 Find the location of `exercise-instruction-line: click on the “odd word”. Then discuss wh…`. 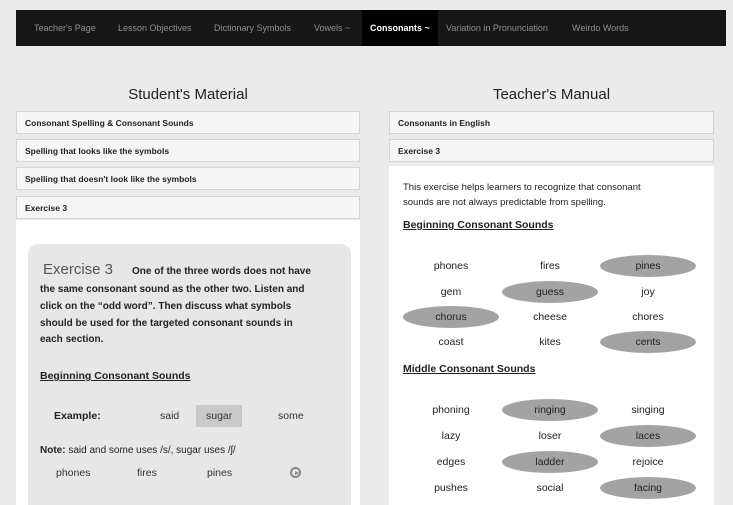

exercise-instruction-line: click on the “odd word”. Then discuss wh… is located at coordinates (166, 306).